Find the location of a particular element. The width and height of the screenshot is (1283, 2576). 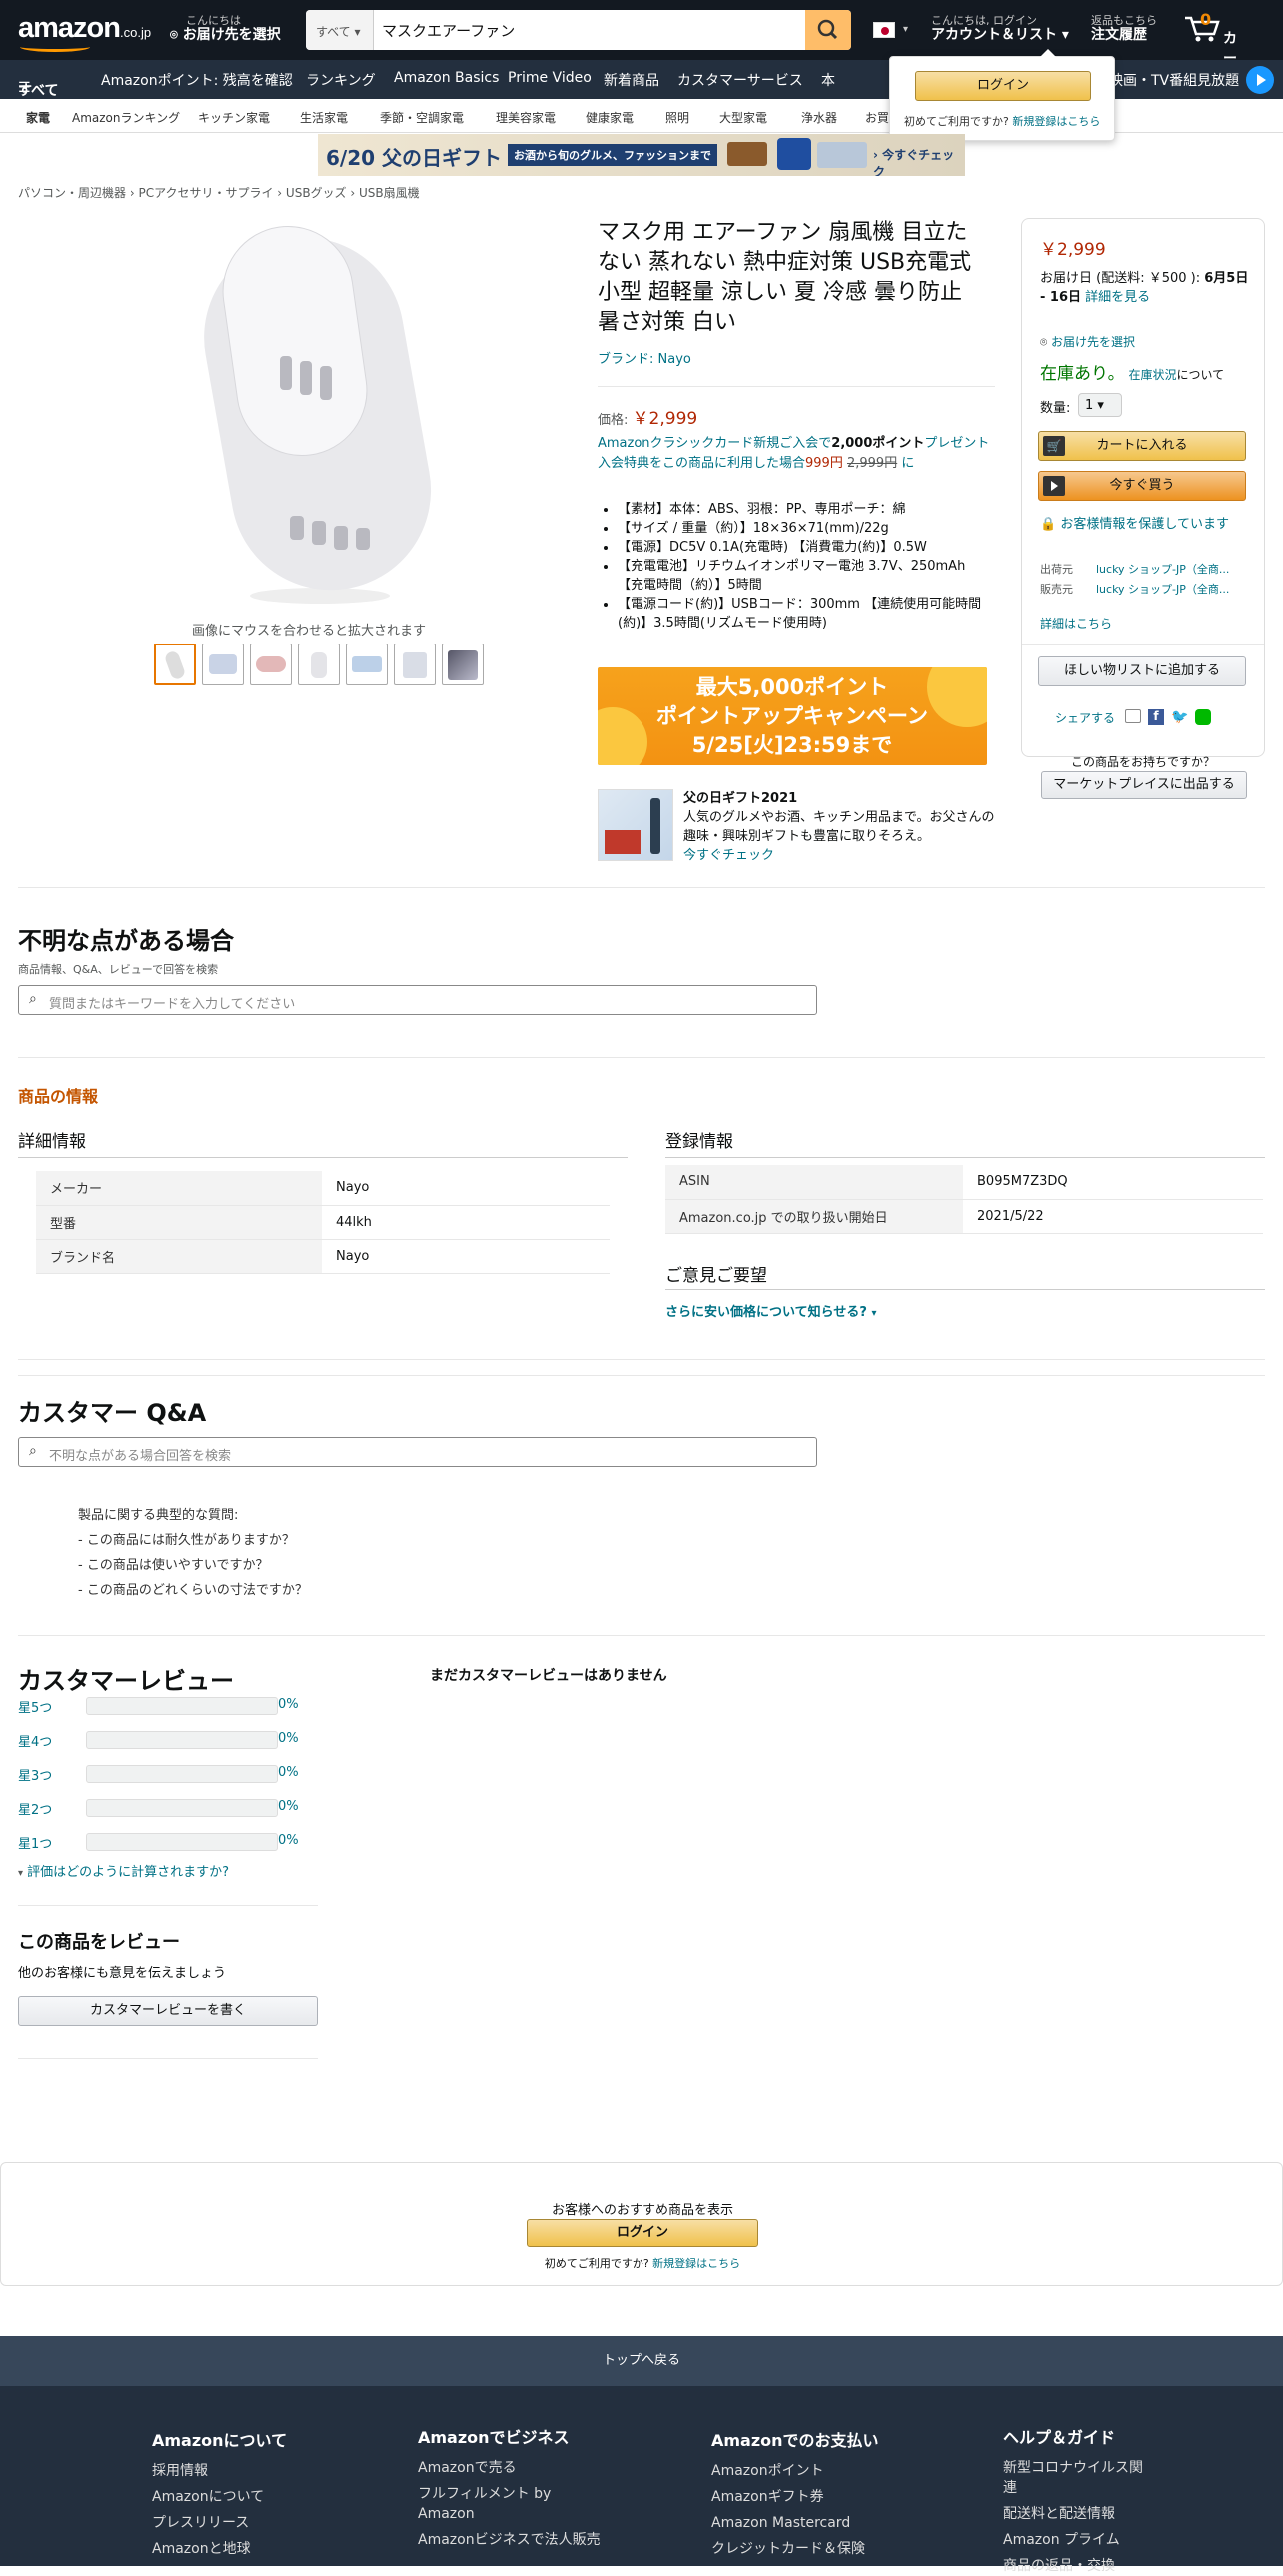

secure-link: お客様情報を保護しています is located at coordinates (1144, 524).